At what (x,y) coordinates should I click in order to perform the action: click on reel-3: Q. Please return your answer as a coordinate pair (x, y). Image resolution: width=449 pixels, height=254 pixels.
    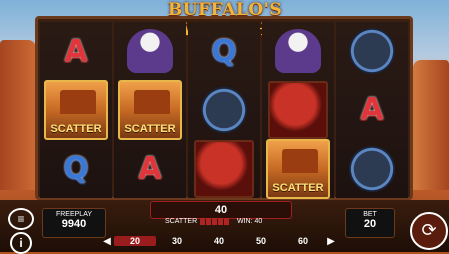
    Looking at the image, I should click on (224, 110).